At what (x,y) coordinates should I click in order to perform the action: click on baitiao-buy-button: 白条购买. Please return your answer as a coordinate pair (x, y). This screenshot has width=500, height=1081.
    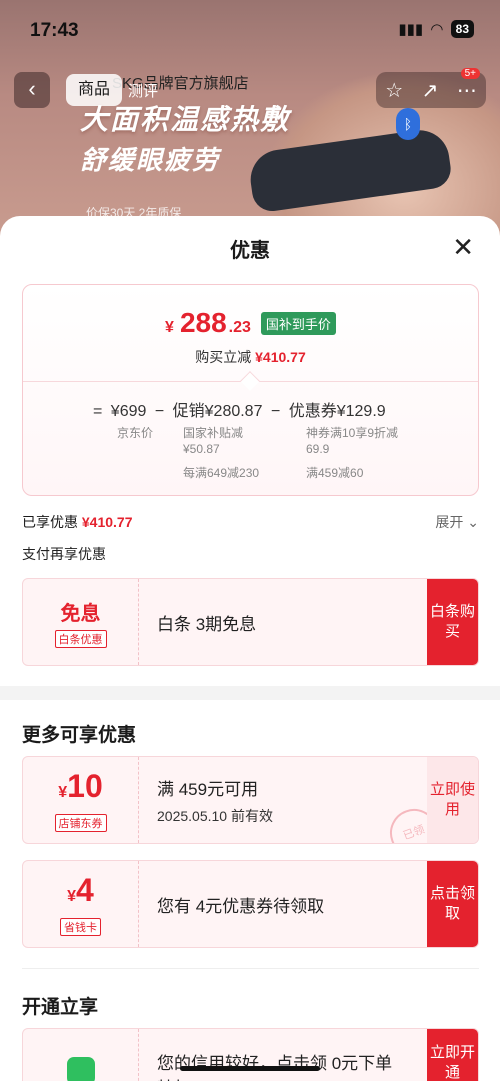
    Looking at the image, I should click on (452, 622).